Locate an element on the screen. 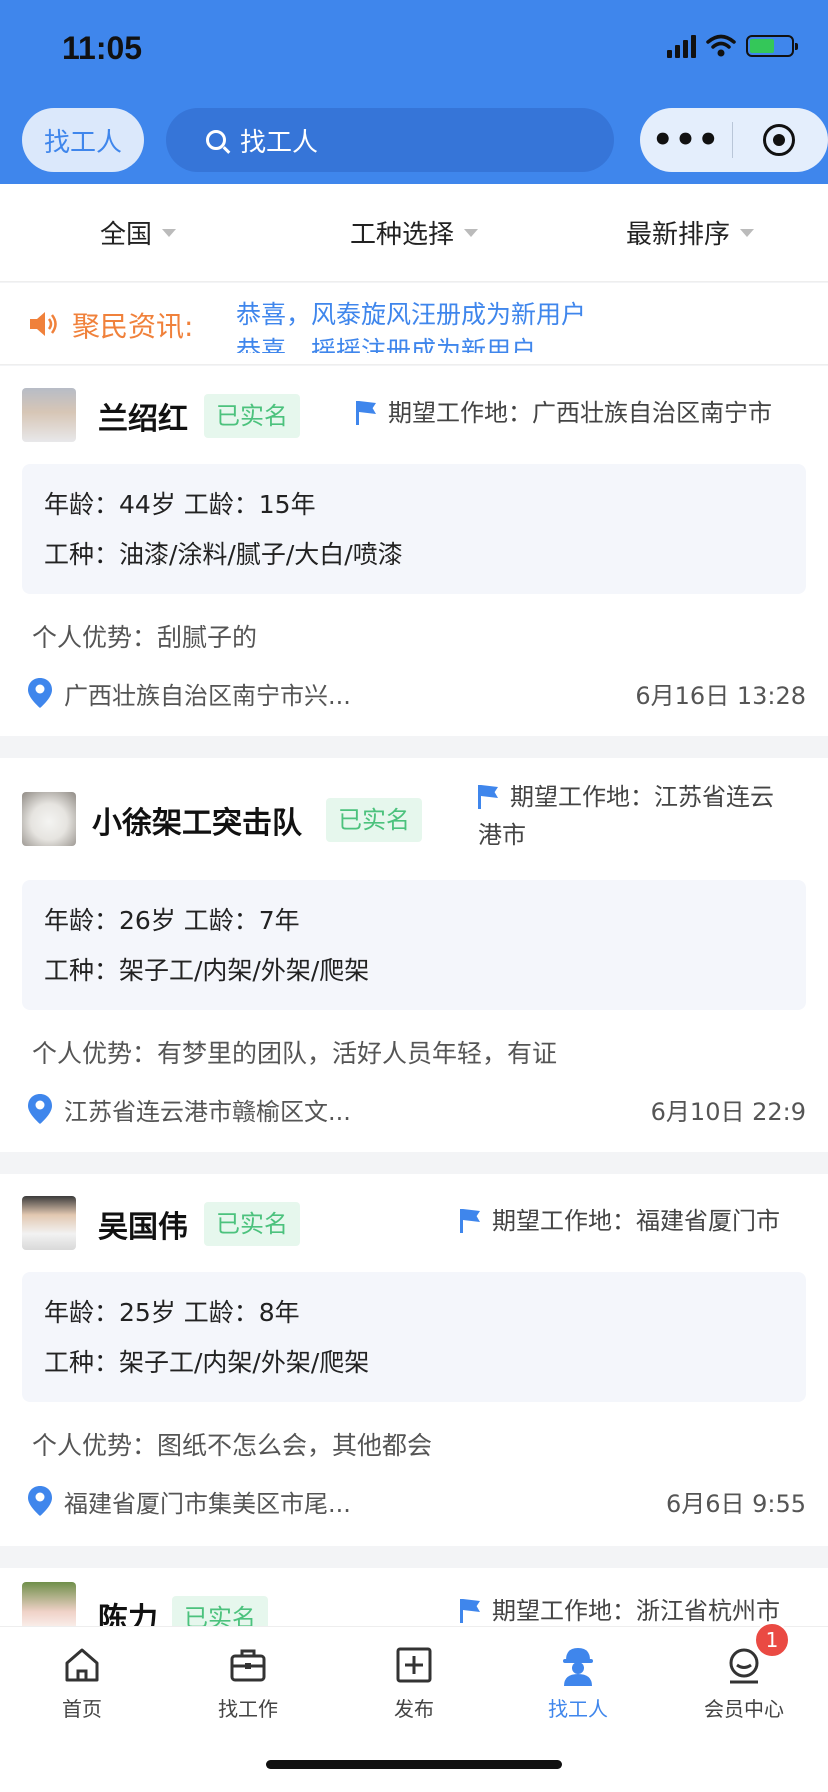 The image size is (828, 1792). personal-advantage: 个人优势：有梦里的团队，活好人员年轻，有证 is located at coordinates (295, 1053).